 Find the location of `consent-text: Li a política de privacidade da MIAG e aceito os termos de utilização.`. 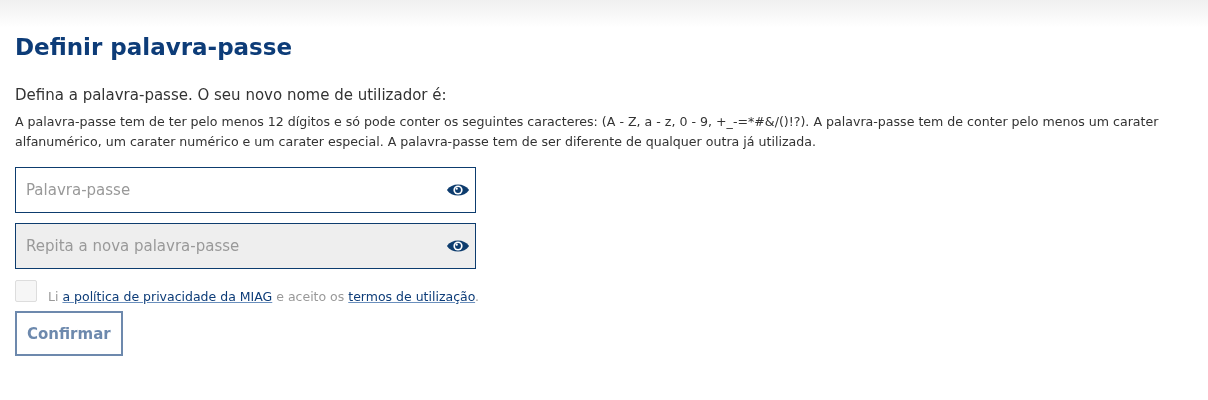

consent-text: Li a política de privacidade da MIAG e aceito os termos de utilização. is located at coordinates (264, 296).